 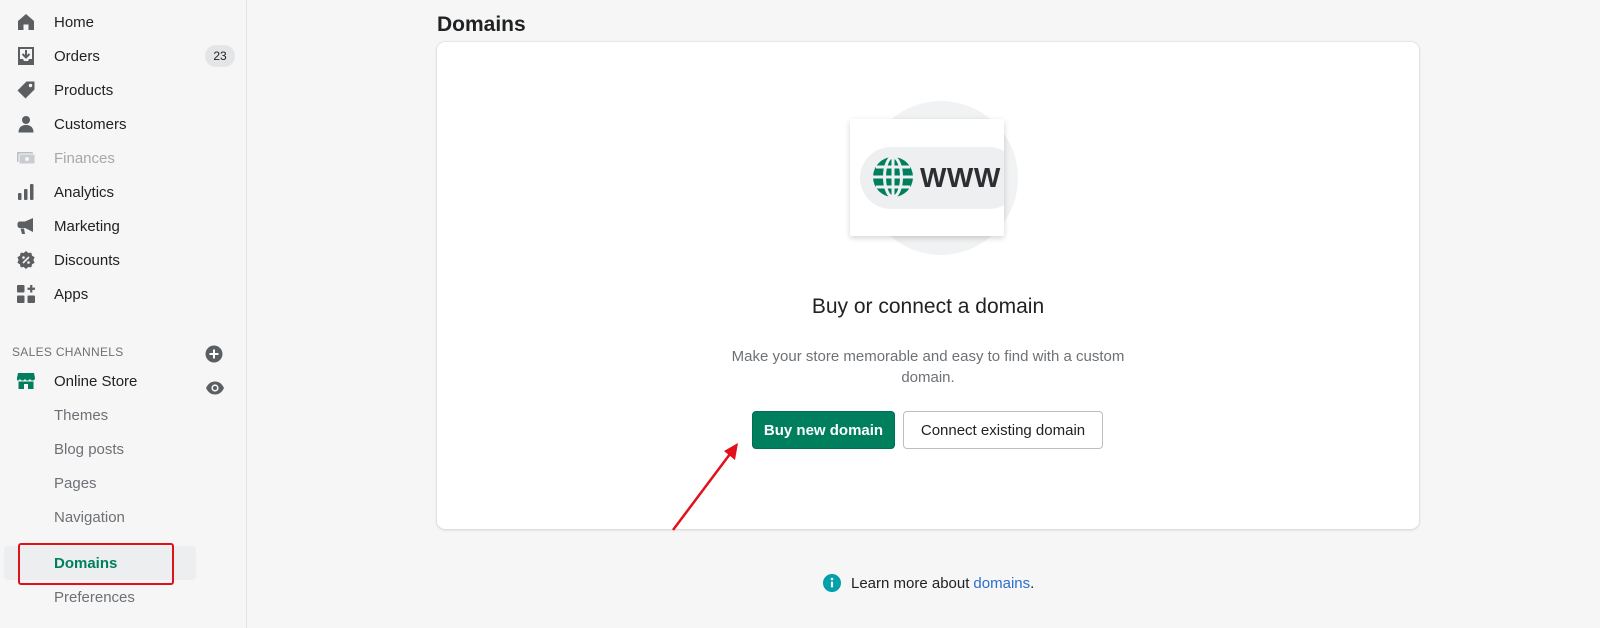 I want to click on sidebar-item-label: Finances, so click(x=84, y=158).